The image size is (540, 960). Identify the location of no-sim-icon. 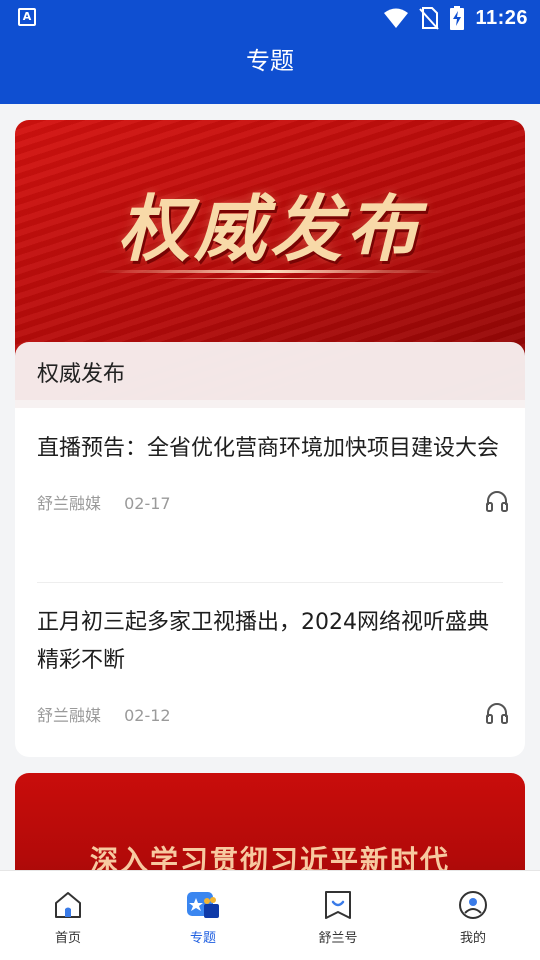
(429, 18).